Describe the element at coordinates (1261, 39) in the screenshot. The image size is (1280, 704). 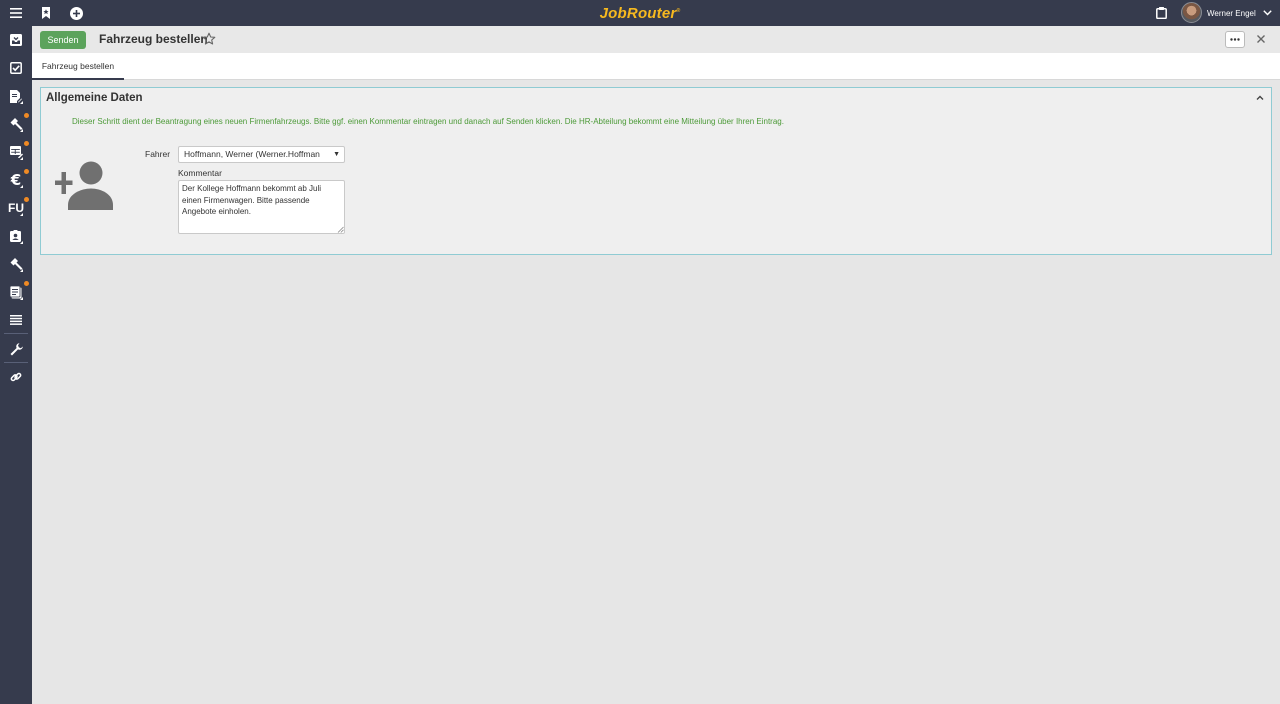
I see `close-icon` at that location.